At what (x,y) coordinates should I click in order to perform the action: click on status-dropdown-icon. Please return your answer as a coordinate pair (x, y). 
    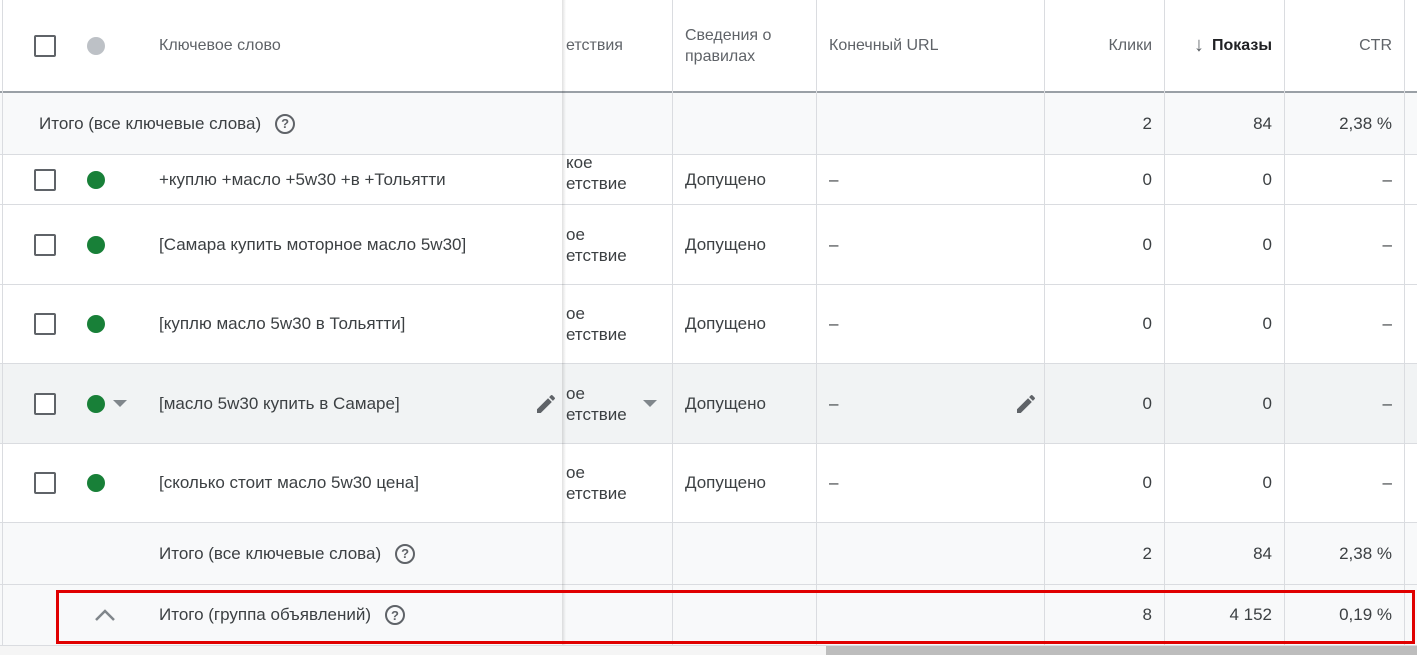
    Looking at the image, I should click on (120, 403).